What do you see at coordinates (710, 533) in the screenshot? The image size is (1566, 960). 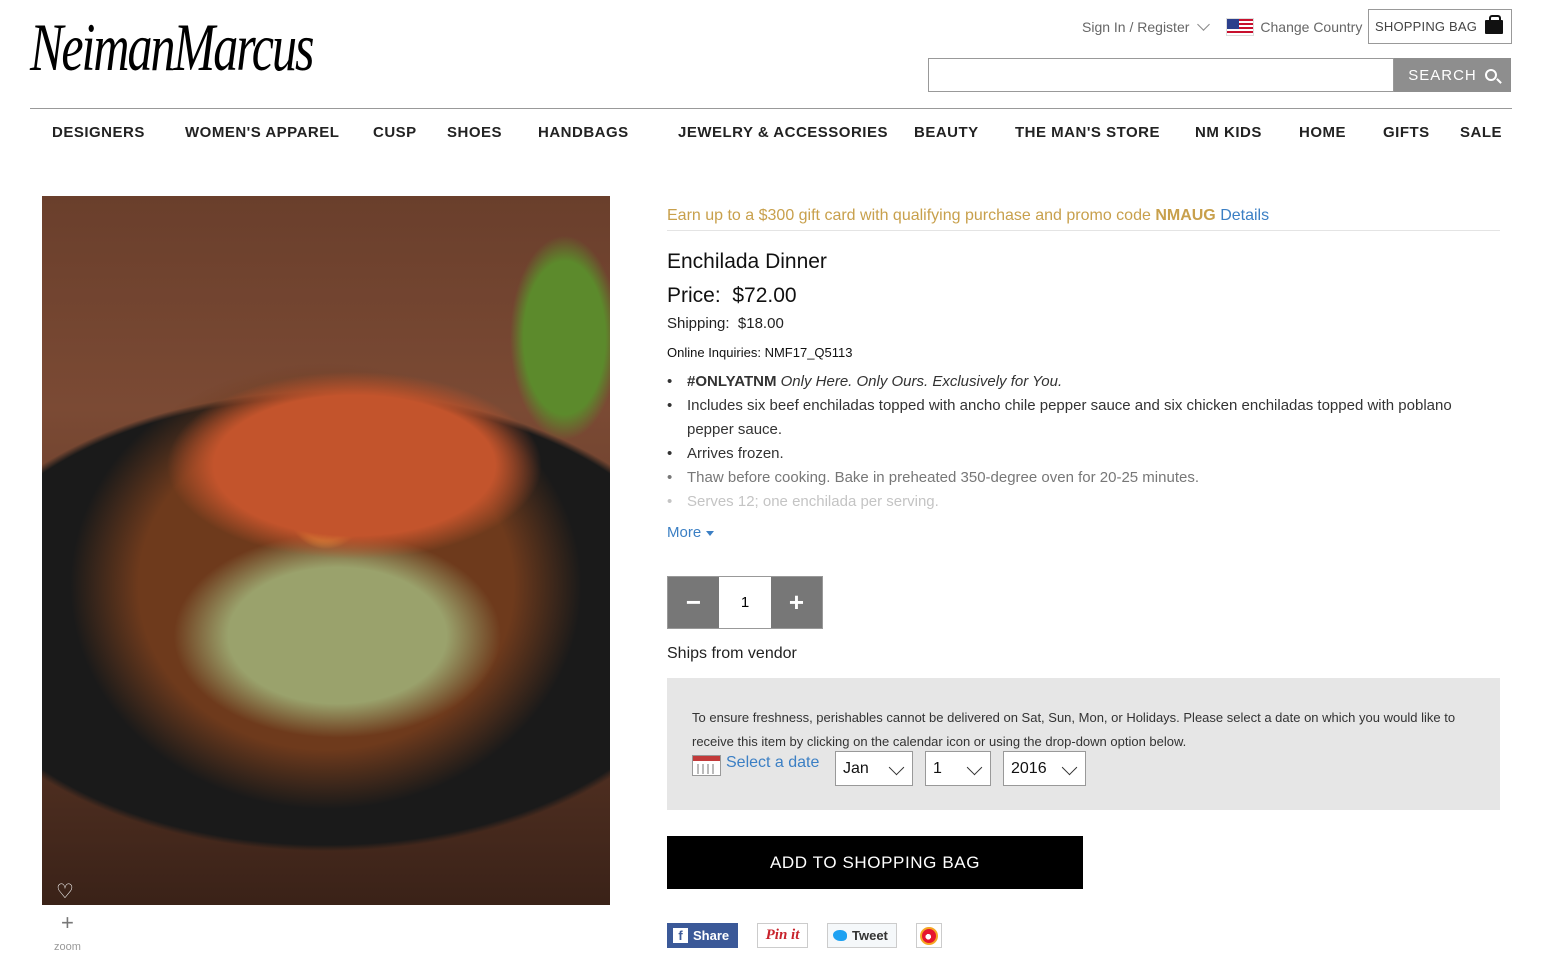 I see `caret-down-icon` at bounding box center [710, 533].